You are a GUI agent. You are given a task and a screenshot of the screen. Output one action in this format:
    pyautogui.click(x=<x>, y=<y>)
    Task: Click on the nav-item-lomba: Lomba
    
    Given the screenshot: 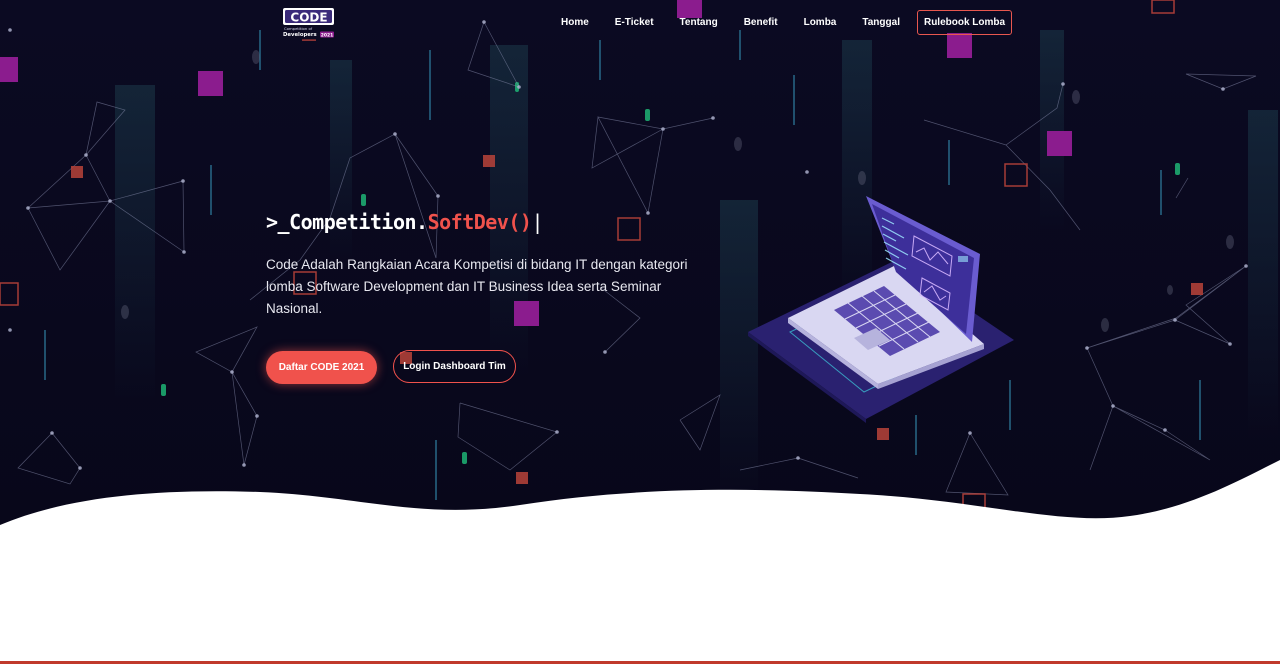 What is the action you would take?
    pyautogui.click(x=820, y=22)
    